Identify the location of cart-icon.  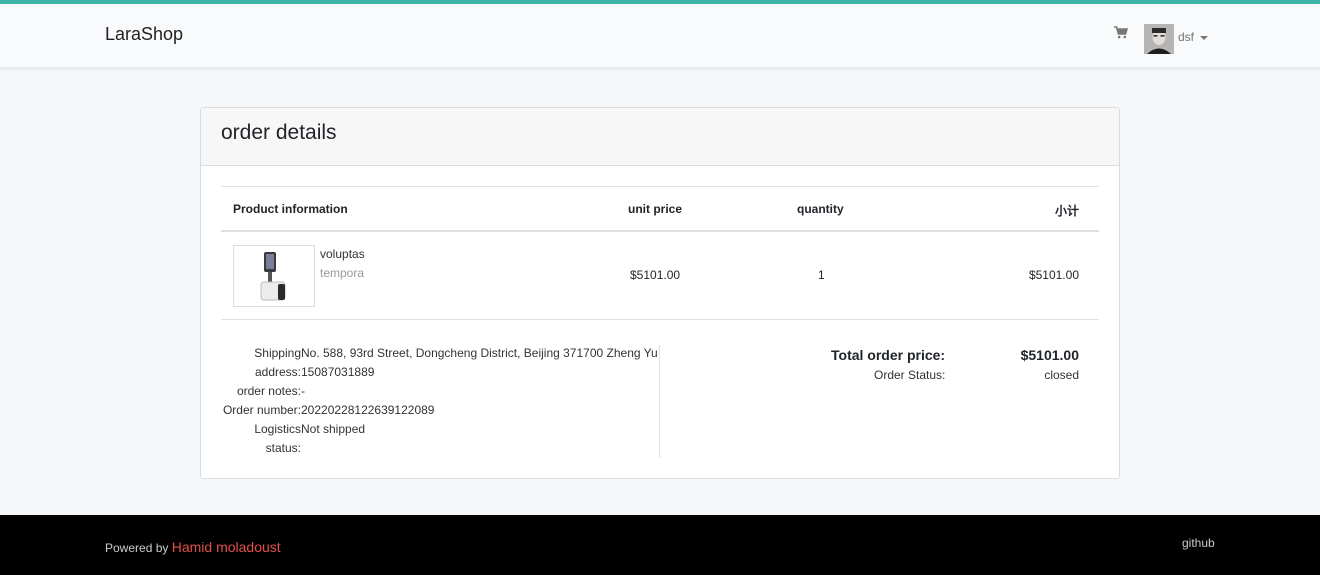
(1121, 32).